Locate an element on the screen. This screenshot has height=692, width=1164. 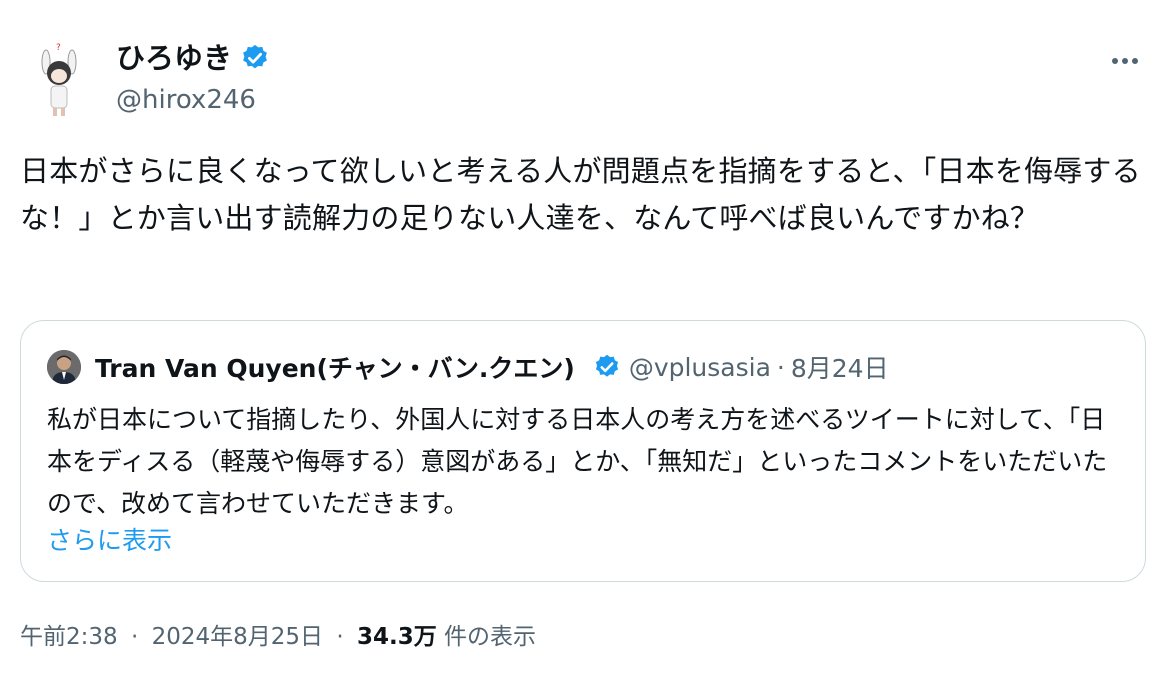
quoted-date: 8月24日 is located at coordinates (839, 368).